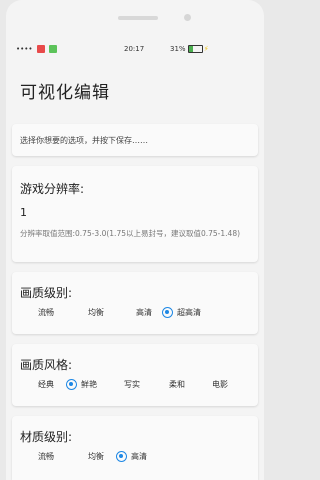 The image size is (320, 480). I want to click on style-option-classic: 经典, so click(46, 385).